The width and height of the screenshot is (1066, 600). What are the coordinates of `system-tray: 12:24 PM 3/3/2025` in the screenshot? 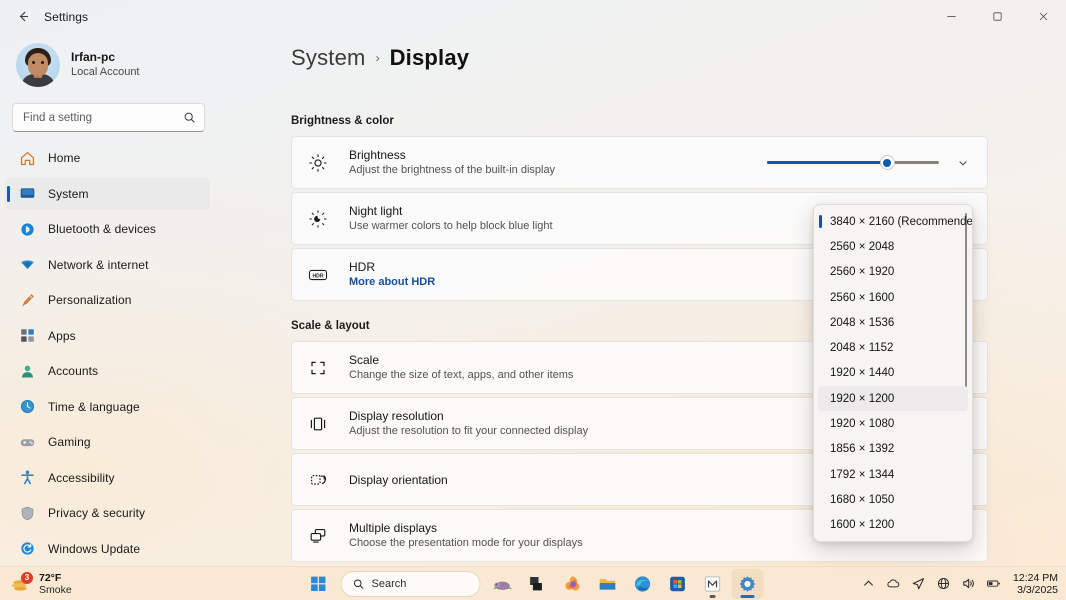 It's located at (959, 584).